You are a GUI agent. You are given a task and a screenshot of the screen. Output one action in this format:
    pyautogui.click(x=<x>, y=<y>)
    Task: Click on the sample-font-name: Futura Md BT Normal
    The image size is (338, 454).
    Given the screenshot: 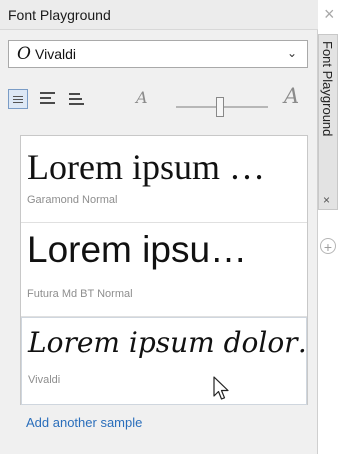 What is the action you would take?
    pyautogui.click(x=80, y=294)
    